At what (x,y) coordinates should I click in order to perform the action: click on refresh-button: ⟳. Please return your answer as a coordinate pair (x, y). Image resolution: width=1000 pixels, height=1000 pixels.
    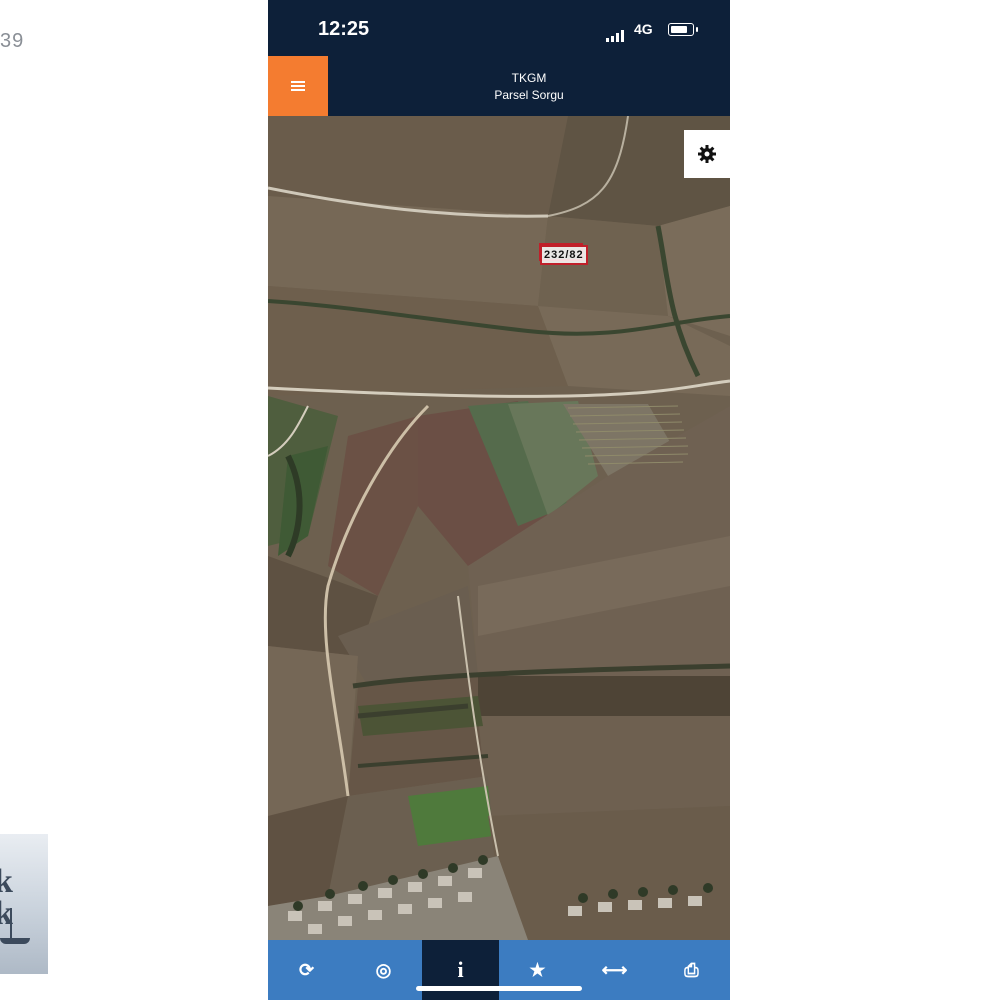
    Looking at the image, I should click on (306, 970).